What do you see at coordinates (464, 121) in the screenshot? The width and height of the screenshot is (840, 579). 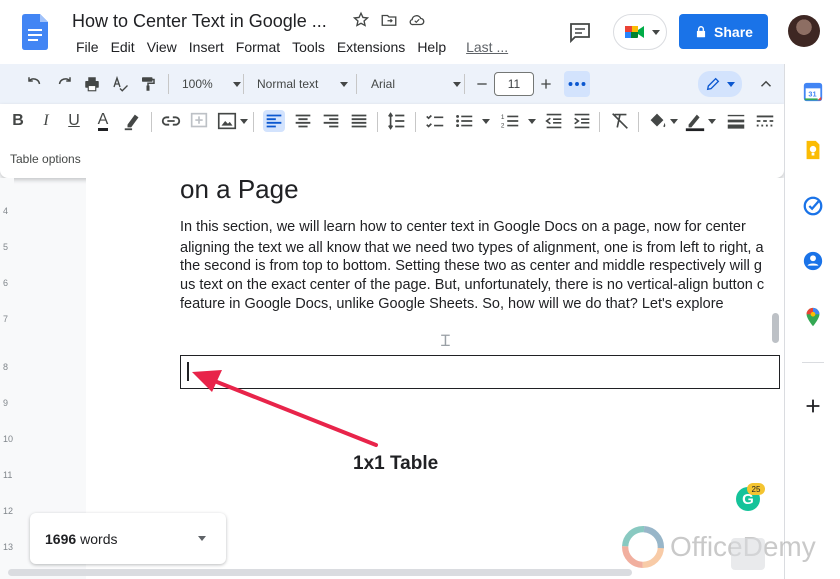 I see `bulleted-list-icon` at bounding box center [464, 121].